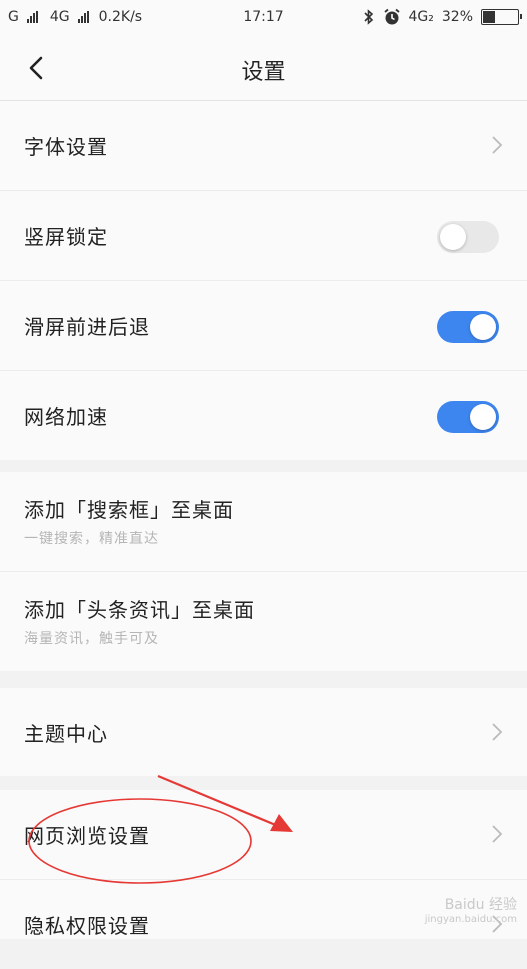  I want to click on web-browsing-label: 网页浏览设置, so click(87, 836).